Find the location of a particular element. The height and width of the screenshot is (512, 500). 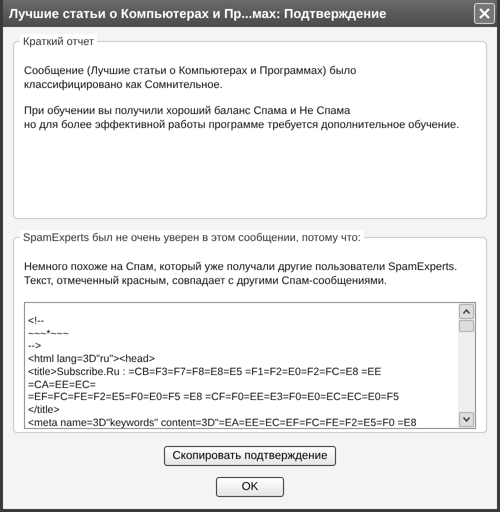

source-line: </title> is located at coordinates (44, 410).